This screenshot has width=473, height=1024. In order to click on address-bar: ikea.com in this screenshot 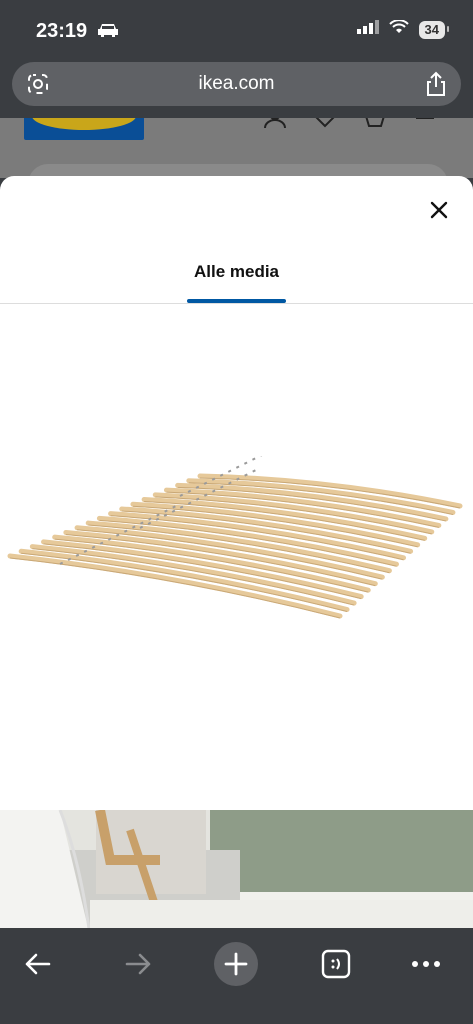, I will do `click(236, 84)`.